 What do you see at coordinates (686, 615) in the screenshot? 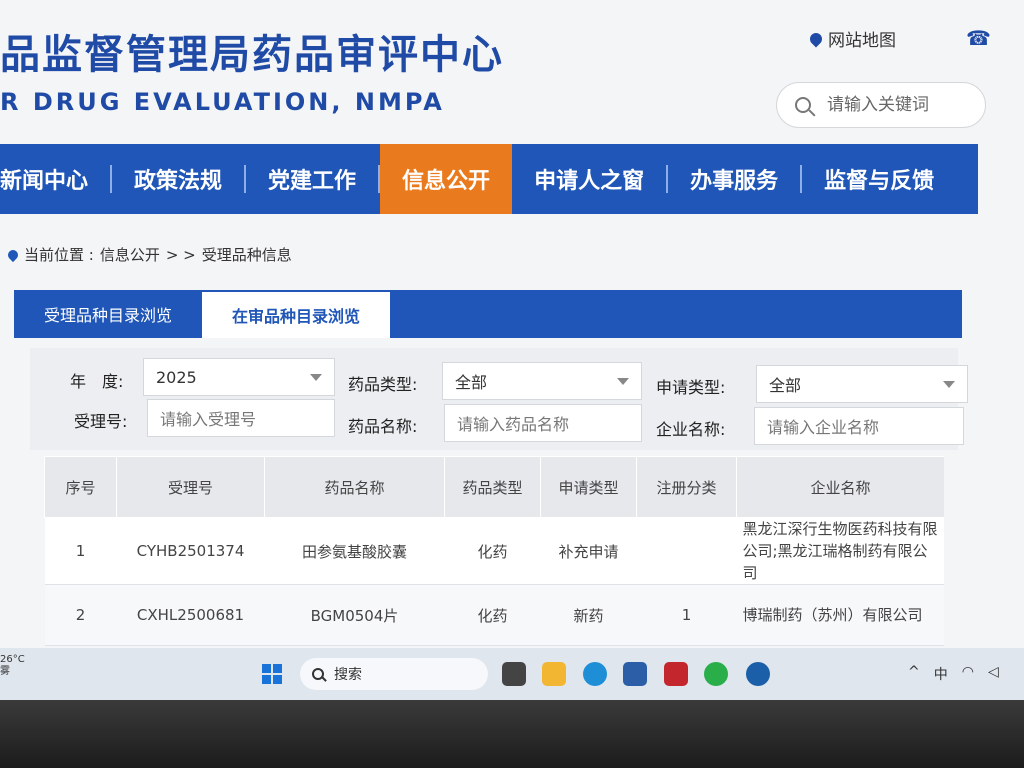
I see `cell-reg-class: 1` at bounding box center [686, 615].